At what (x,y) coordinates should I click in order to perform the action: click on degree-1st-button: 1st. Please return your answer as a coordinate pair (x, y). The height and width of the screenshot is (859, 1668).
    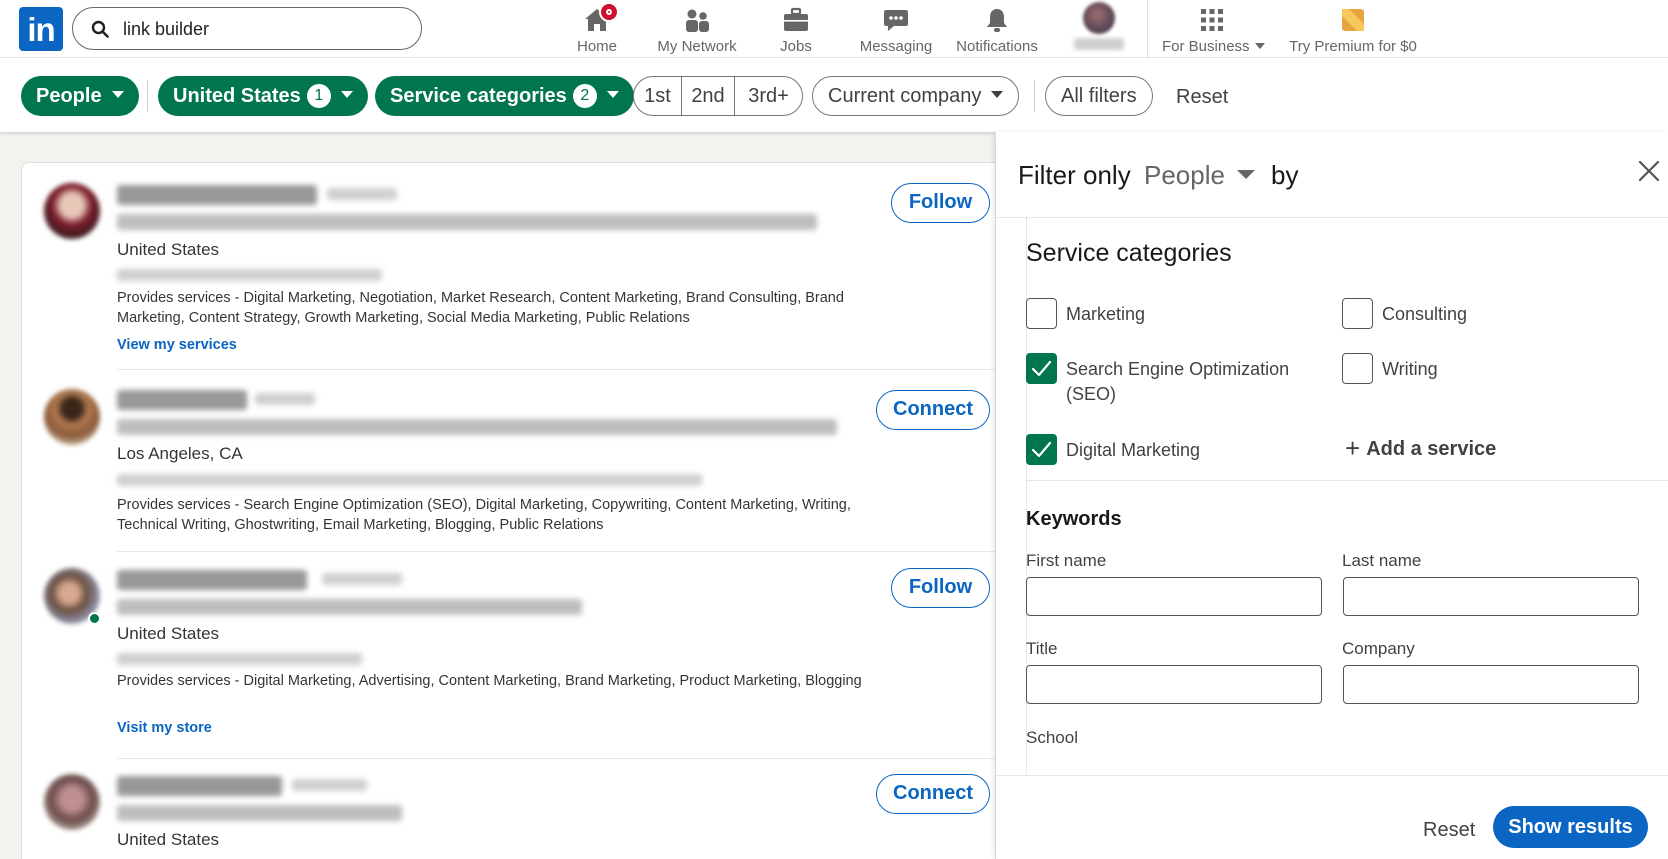
    Looking at the image, I should click on (658, 96).